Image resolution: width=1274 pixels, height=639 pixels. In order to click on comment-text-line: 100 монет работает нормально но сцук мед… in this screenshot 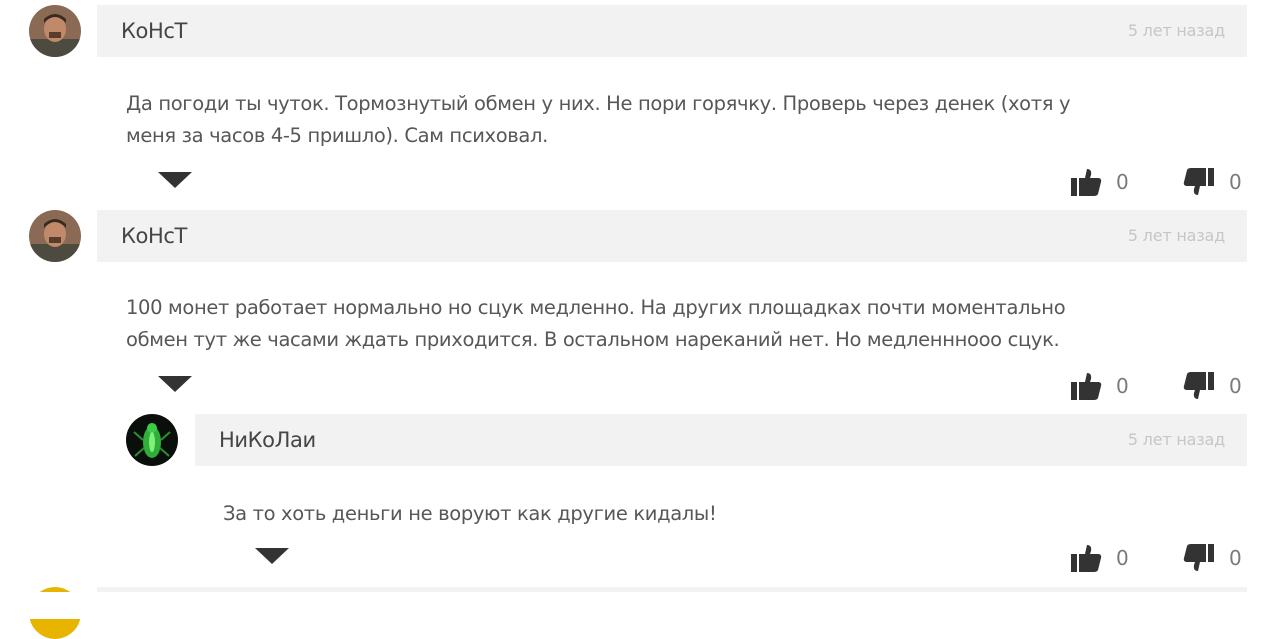, I will do `click(596, 307)`.